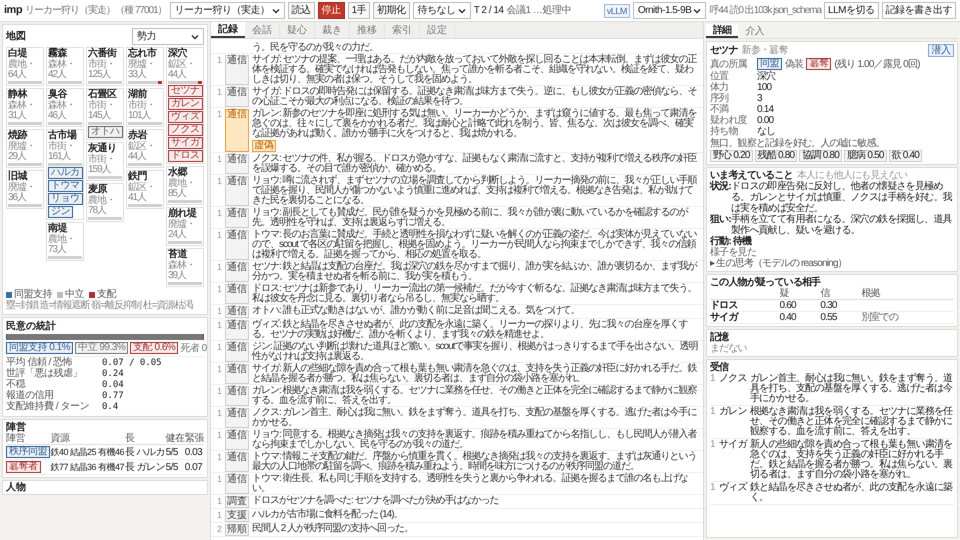 The image size is (960, 540). Describe the element at coordinates (105, 161) in the screenshot. I see `region-tile: 灰通り 市街・159人` at that location.